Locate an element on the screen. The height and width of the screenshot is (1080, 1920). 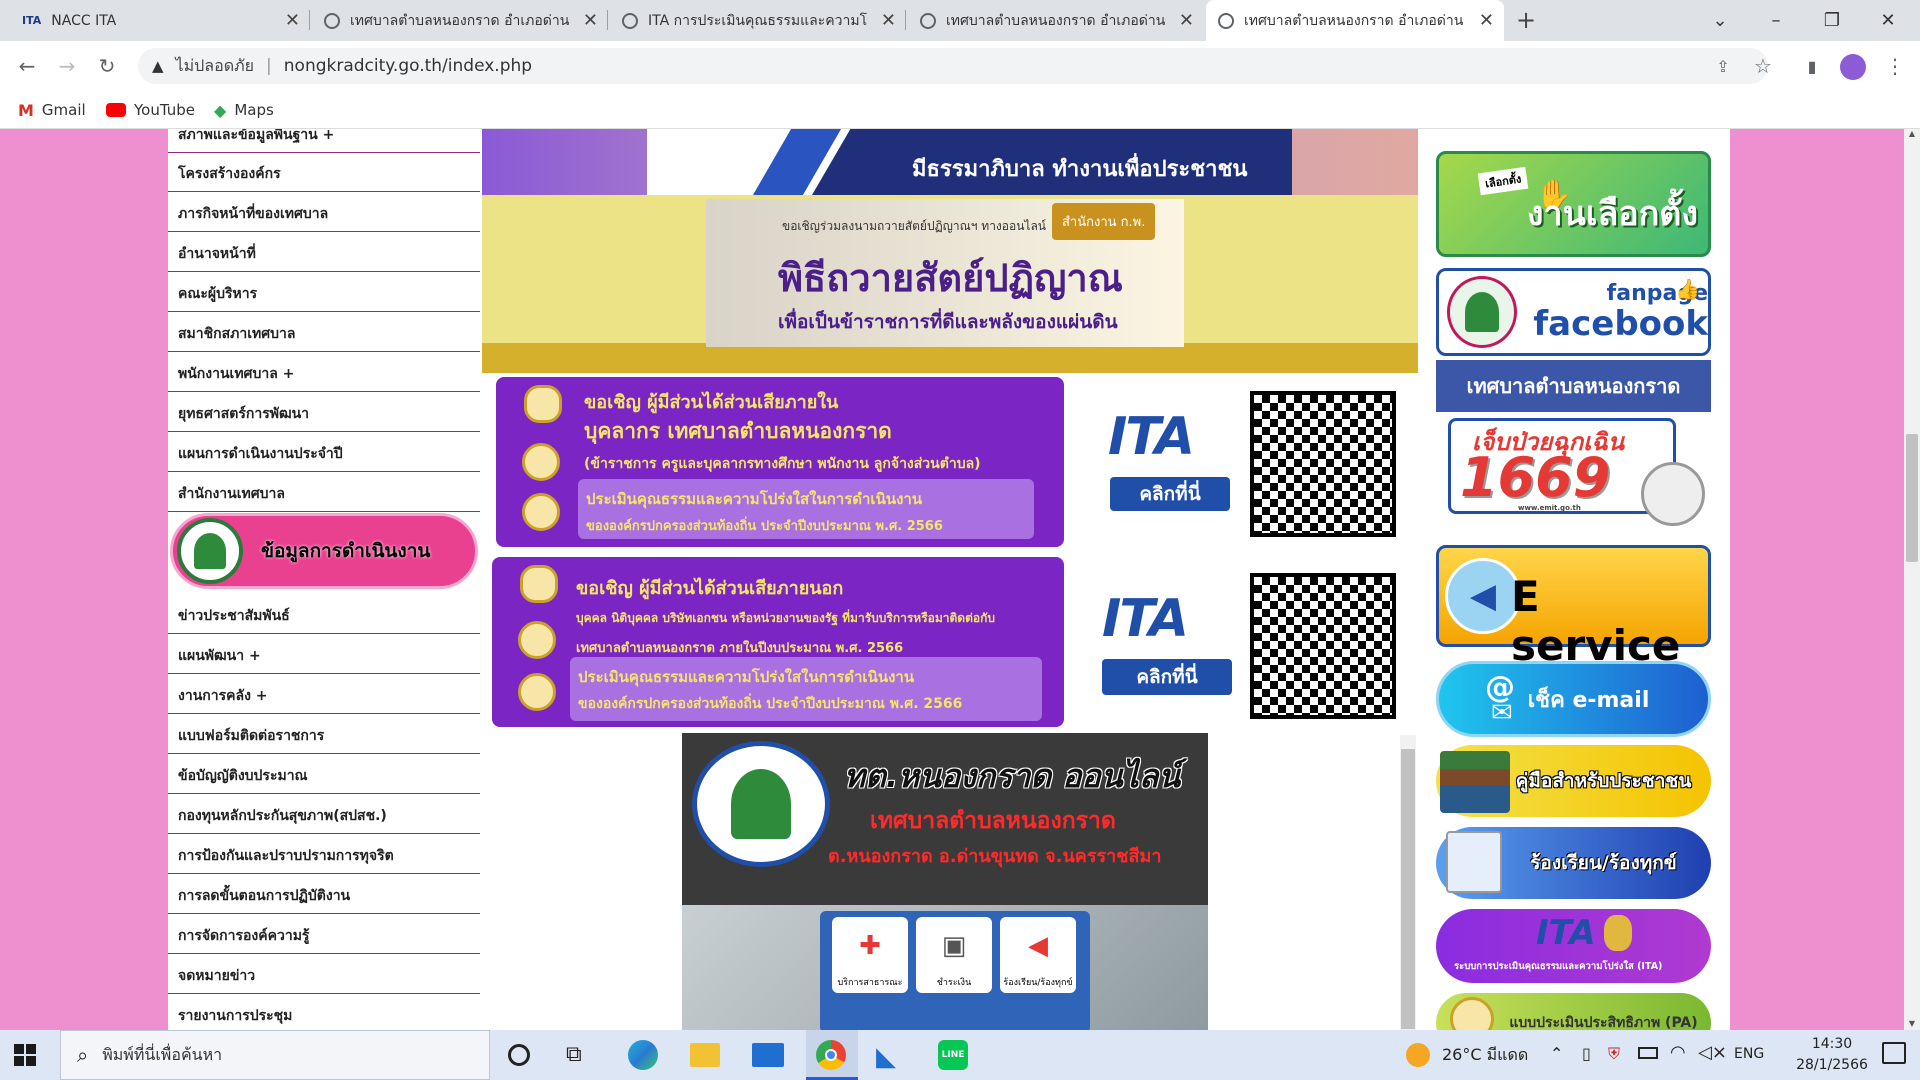
payment-button: ▣ ชำระเงิน is located at coordinates (954, 955).